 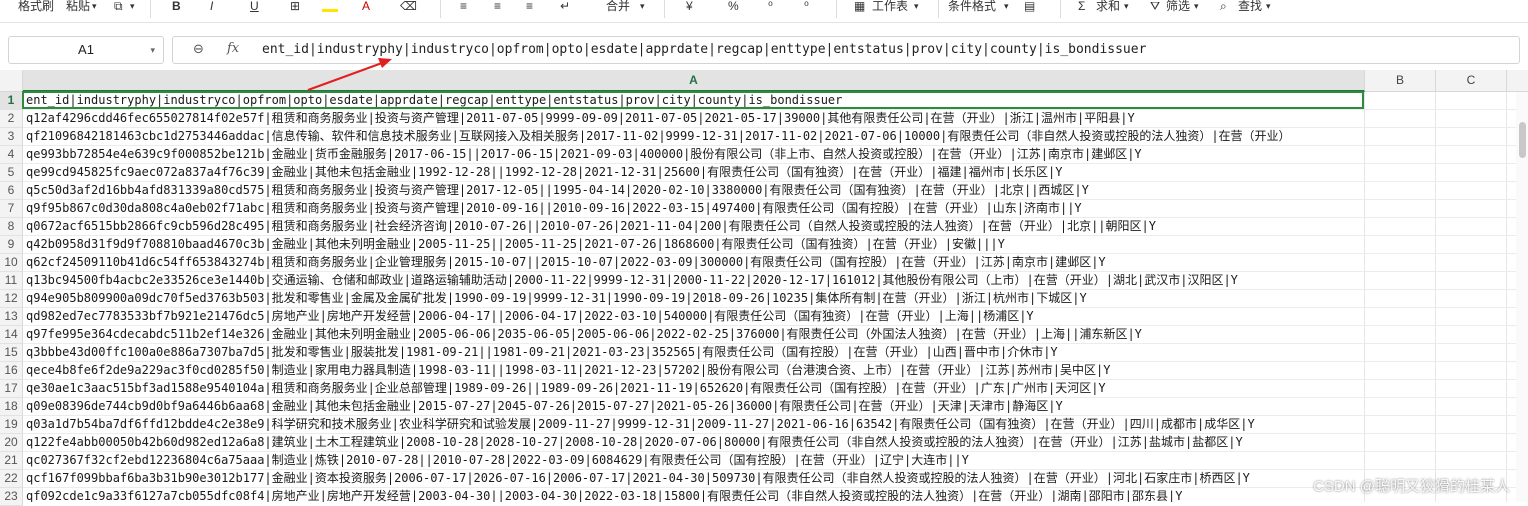 What do you see at coordinates (11, 407) in the screenshot?
I see `row-header: 18` at bounding box center [11, 407].